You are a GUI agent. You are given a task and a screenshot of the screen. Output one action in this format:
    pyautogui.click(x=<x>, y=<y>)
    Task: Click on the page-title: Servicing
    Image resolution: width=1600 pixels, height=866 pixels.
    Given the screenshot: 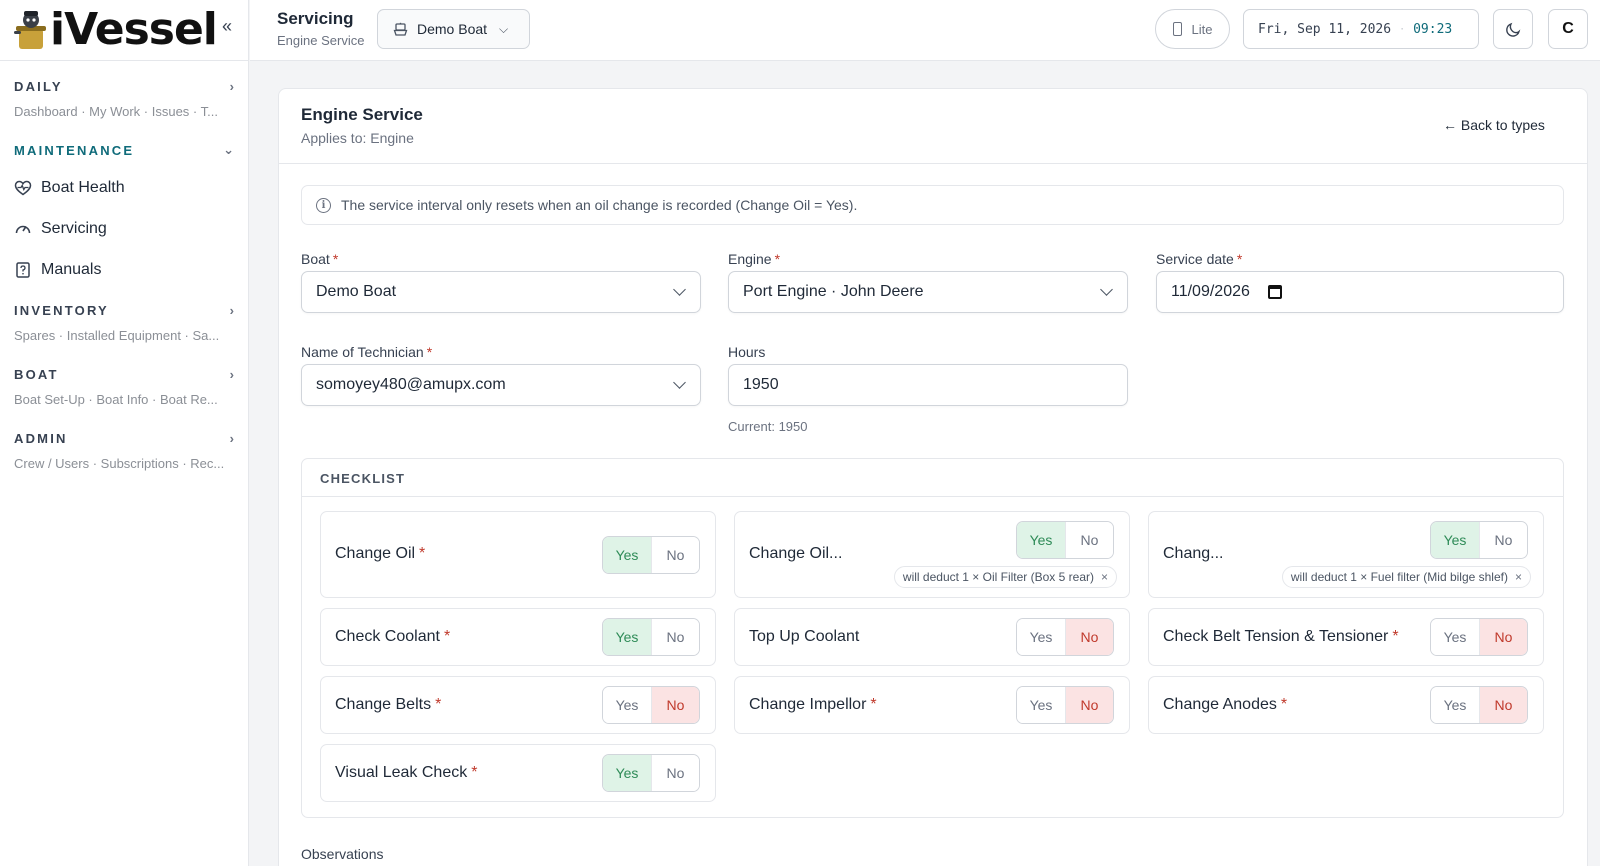 What is the action you would take?
    pyautogui.click(x=315, y=18)
    